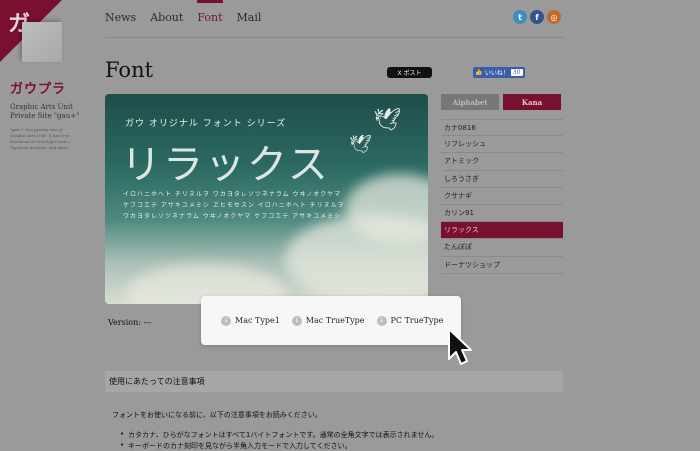 This screenshot has height=451, width=700. Describe the element at coordinates (210, 12) in the screenshot. I see `nav-font: Font` at that location.